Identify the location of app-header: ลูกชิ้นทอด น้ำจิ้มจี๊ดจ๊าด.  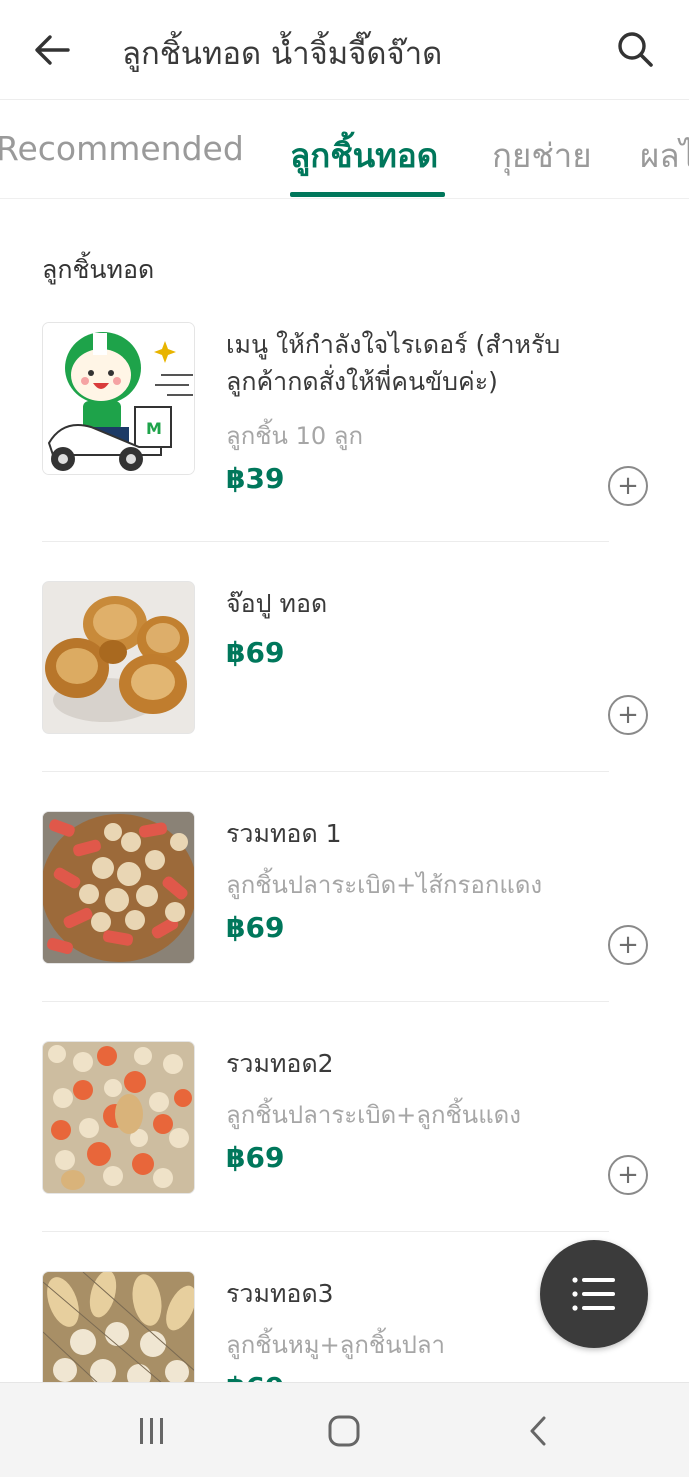
(344, 50).